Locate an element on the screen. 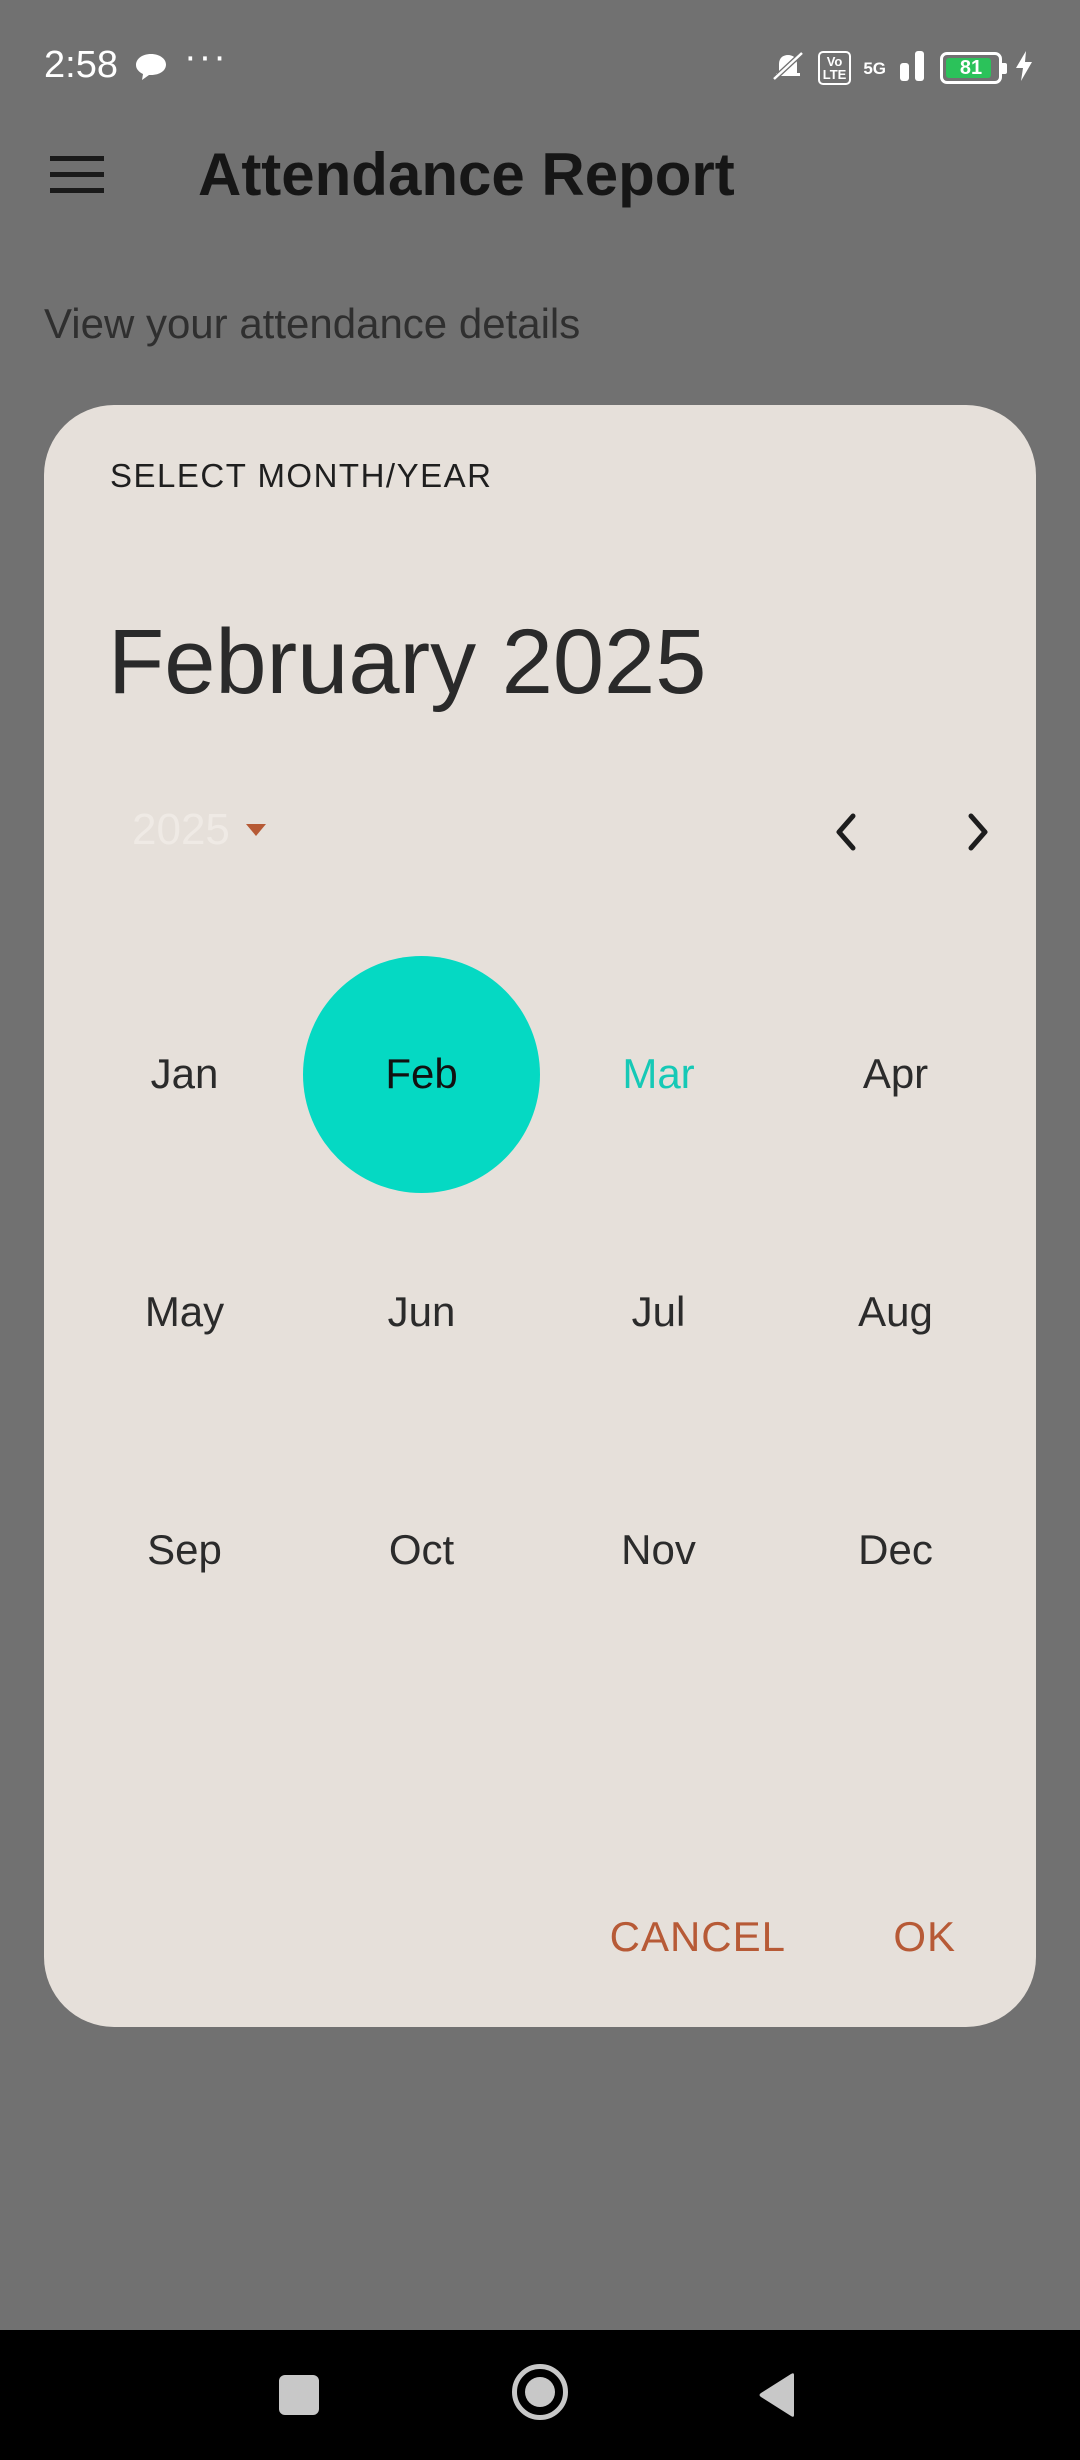  chevron-left-icon is located at coordinates (846, 832).